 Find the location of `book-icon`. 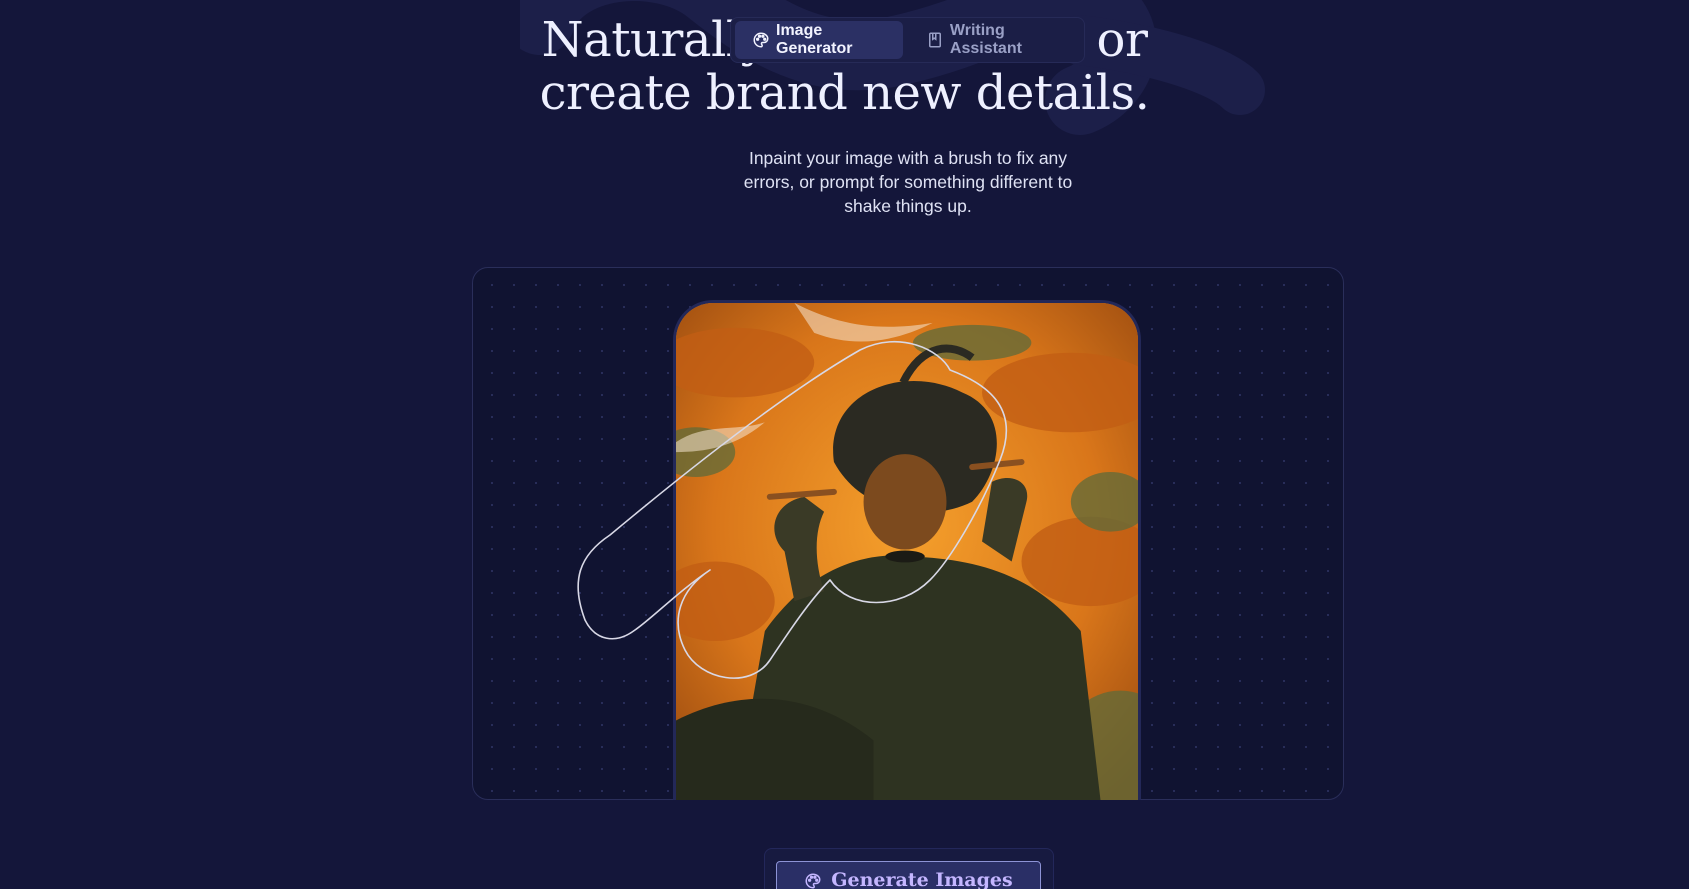

book-icon is located at coordinates (934, 40).